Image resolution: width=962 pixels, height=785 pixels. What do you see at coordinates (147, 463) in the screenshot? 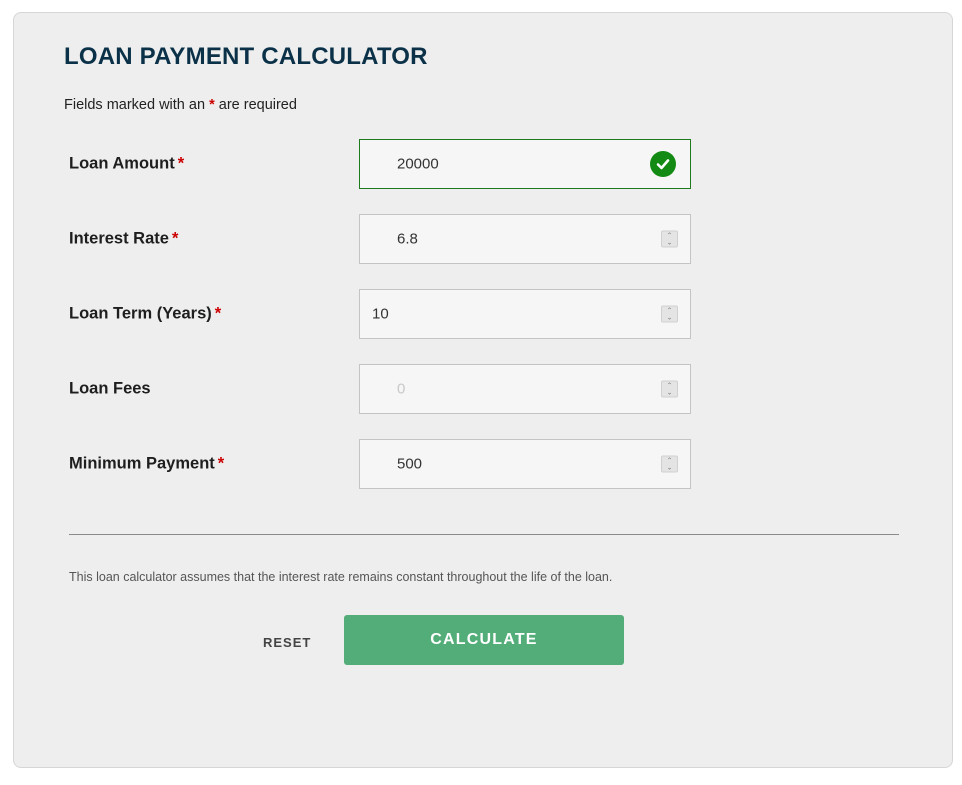
I see `minimum-payment-label: Minimum Payment *` at bounding box center [147, 463].